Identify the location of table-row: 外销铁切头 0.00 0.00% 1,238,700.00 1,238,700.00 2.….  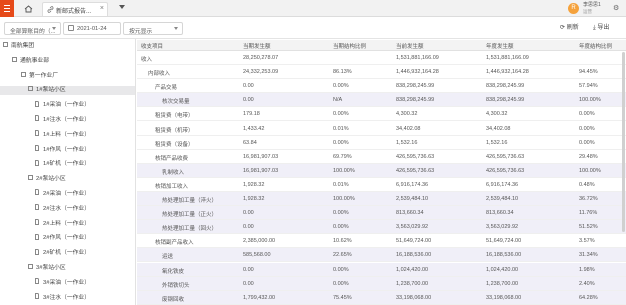
(381, 283).